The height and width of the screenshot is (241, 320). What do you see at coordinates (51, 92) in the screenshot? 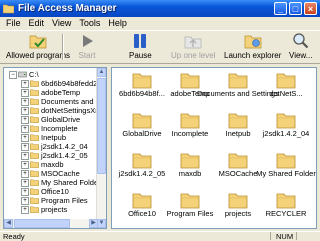
I see `tree-item: + adobeTemp` at bounding box center [51, 92].